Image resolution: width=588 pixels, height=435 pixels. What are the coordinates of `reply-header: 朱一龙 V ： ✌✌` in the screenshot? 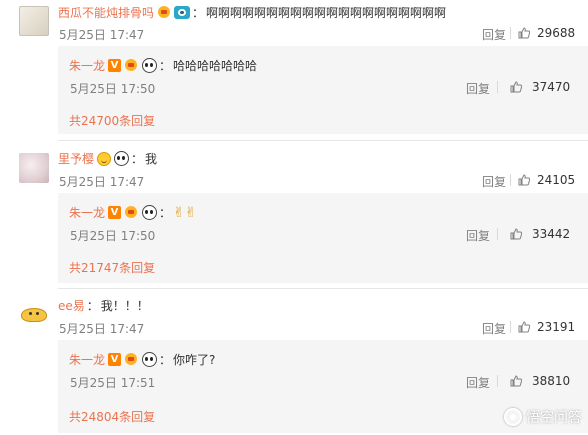 It's located at (133, 212).